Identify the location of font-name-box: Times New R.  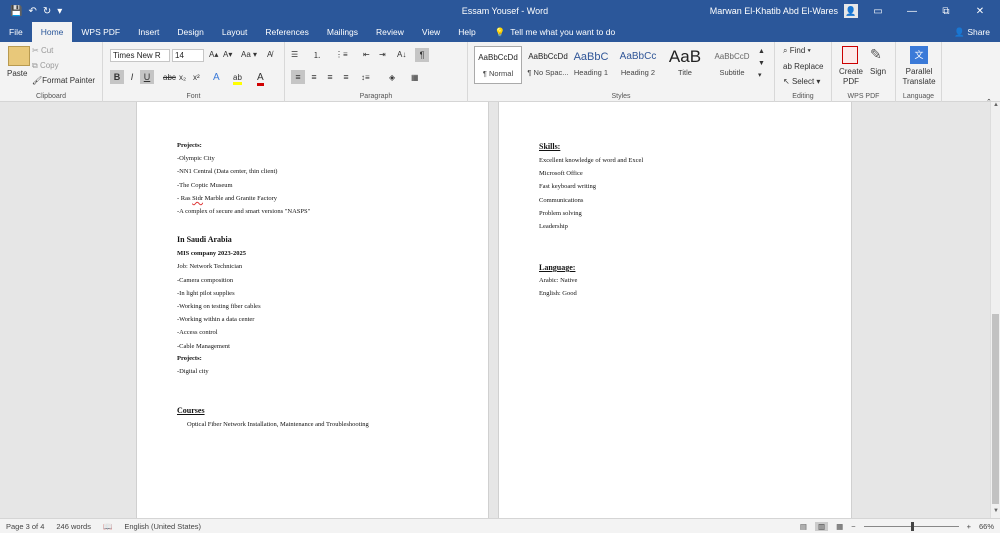
(140, 55).